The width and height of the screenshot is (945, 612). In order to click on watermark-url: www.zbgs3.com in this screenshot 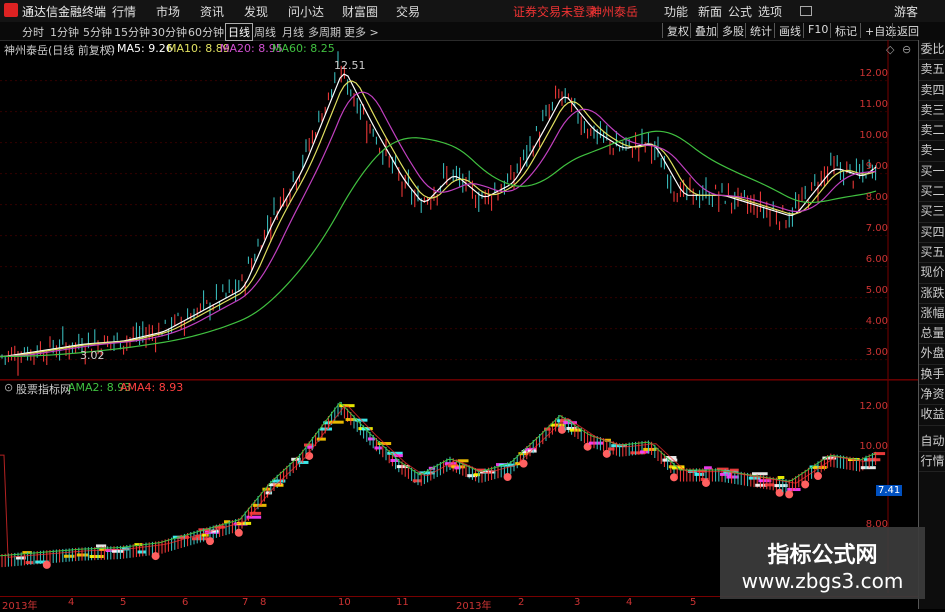, I will do `click(822, 581)`.